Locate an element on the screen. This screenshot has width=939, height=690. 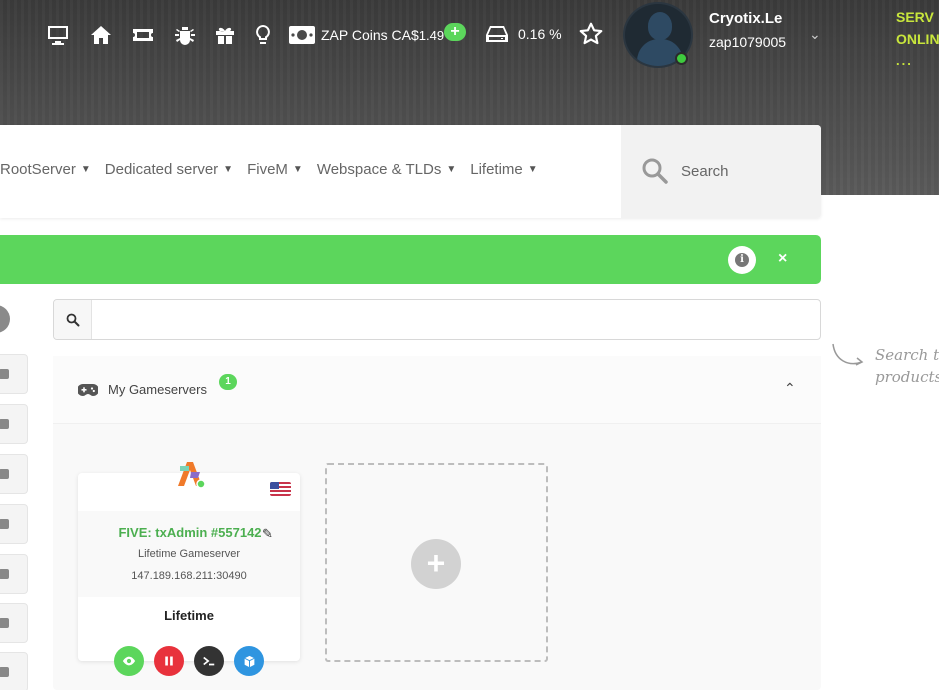
search-hint: Search t products is located at coordinates (907, 366).